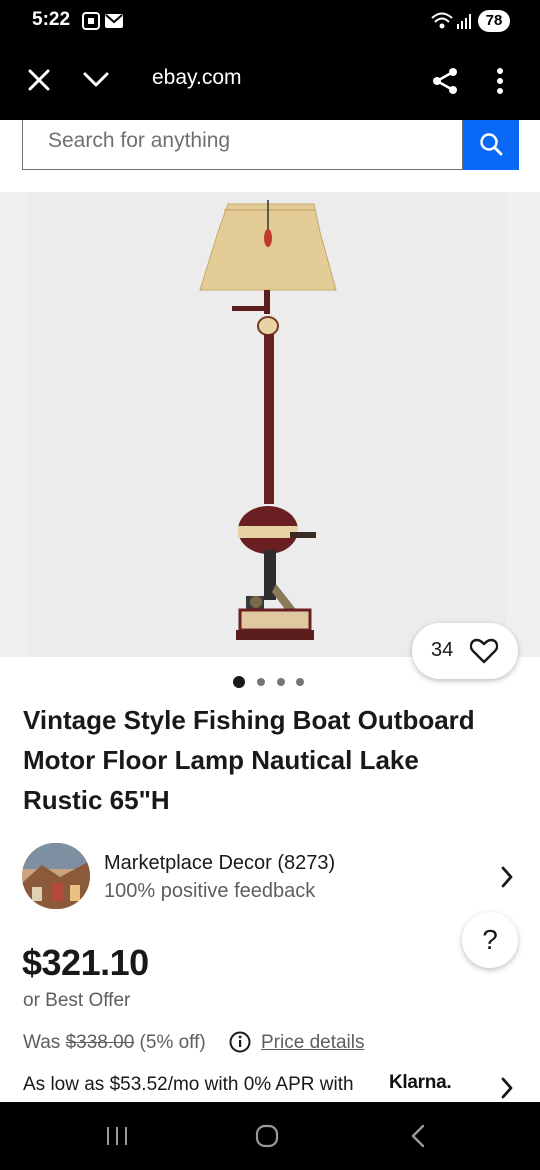  Describe the element at coordinates (500, 83) in the screenshot. I see `more-icon` at that location.